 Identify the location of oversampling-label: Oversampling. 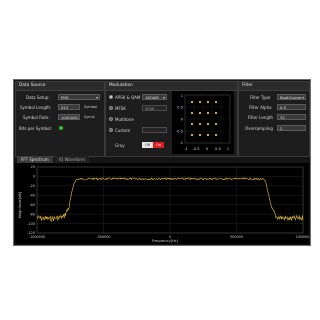
(259, 128).